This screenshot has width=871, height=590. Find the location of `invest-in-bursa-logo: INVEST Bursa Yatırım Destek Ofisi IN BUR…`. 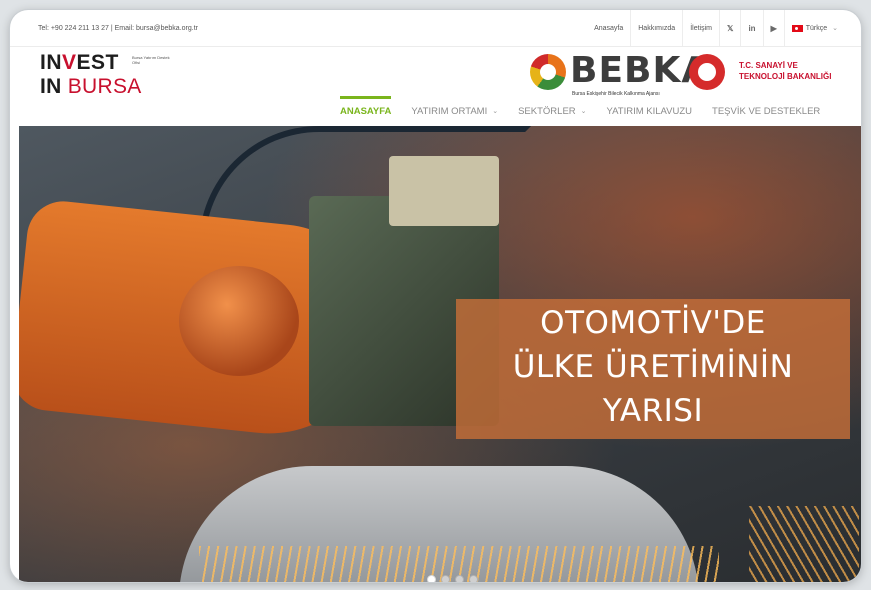

invest-in-bursa-logo: INVEST Bursa Yatırım Destek Ofisi IN BUR… is located at coordinates (110, 78).